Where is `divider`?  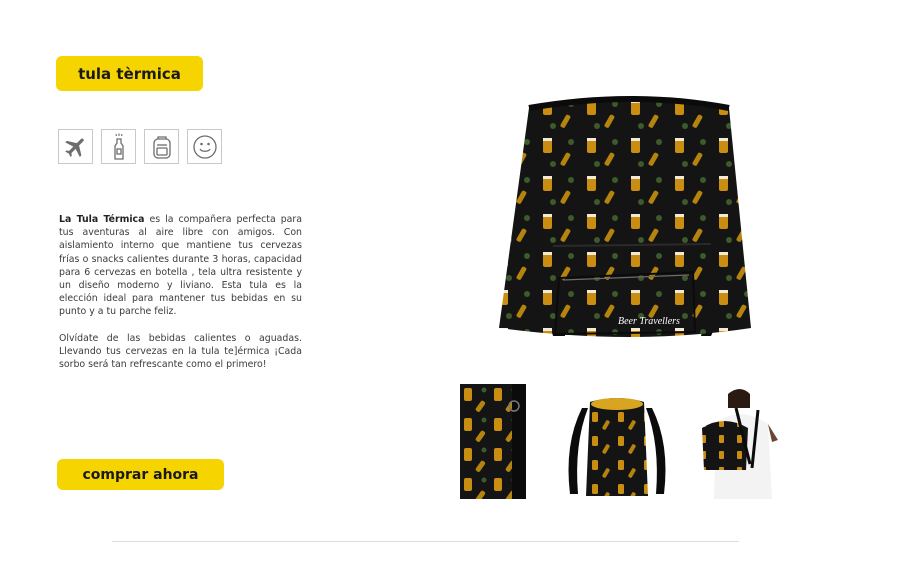
divider is located at coordinates (425, 541).